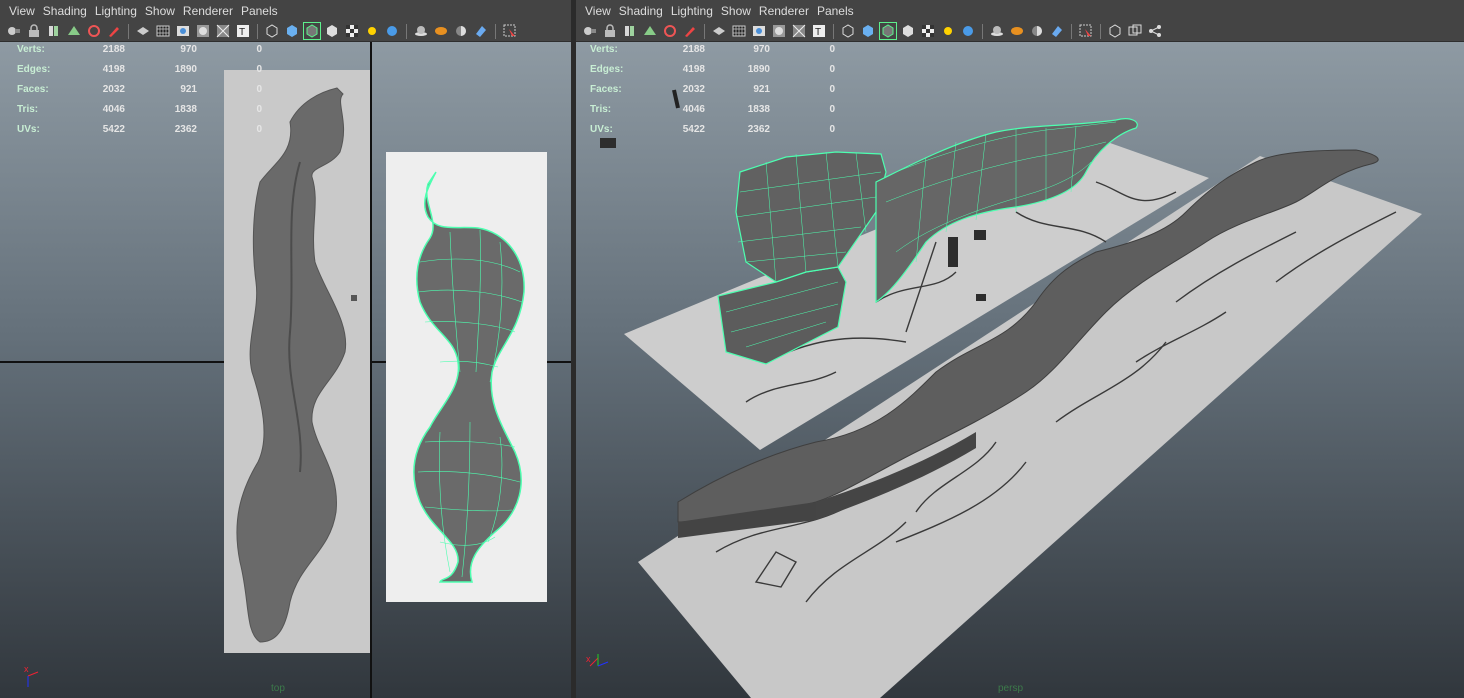 This screenshot has width=1464, height=698. What do you see at coordinates (185, 69) in the screenshot?
I see `hud-value: 1890` at bounding box center [185, 69].